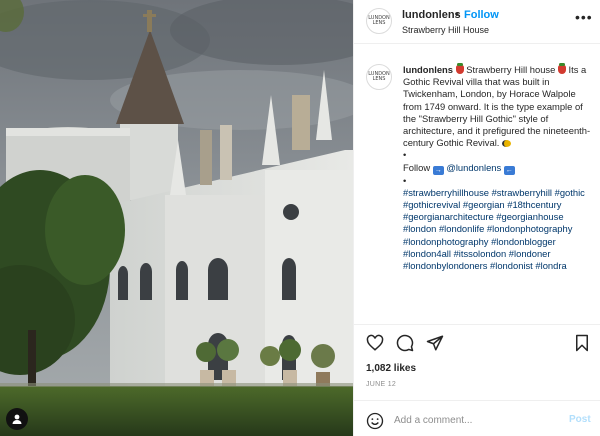  What do you see at coordinates (507, 144) in the screenshot?
I see `bee-icon` at bounding box center [507, 144].